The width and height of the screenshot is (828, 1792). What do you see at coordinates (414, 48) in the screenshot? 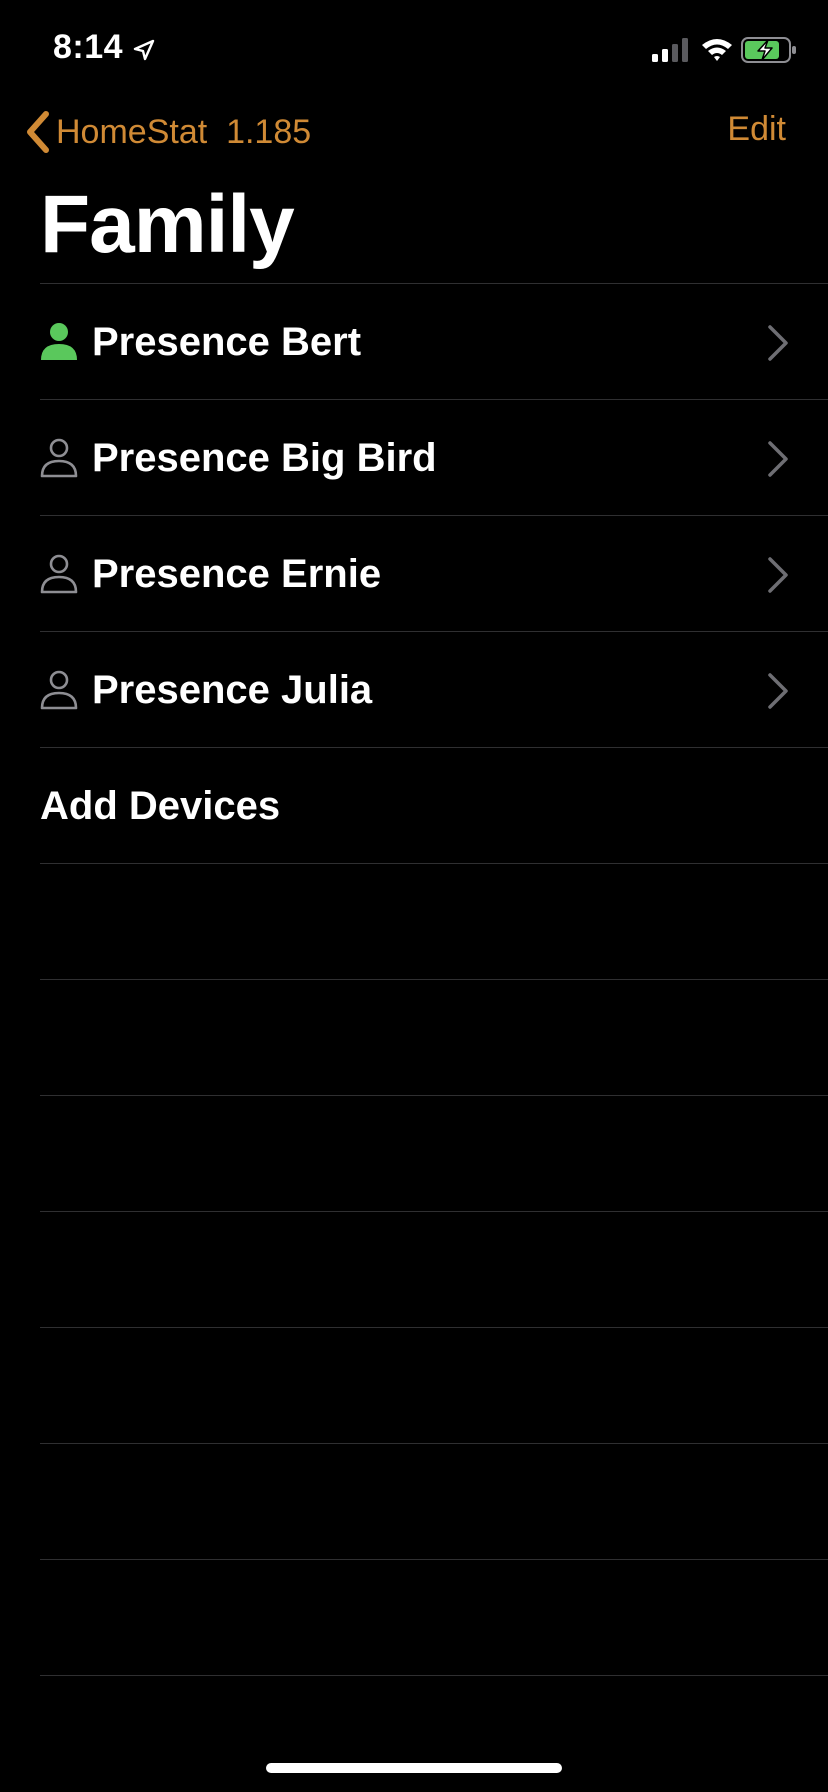
I see `status-bar: 8:14` at bounding box center [414, 48].